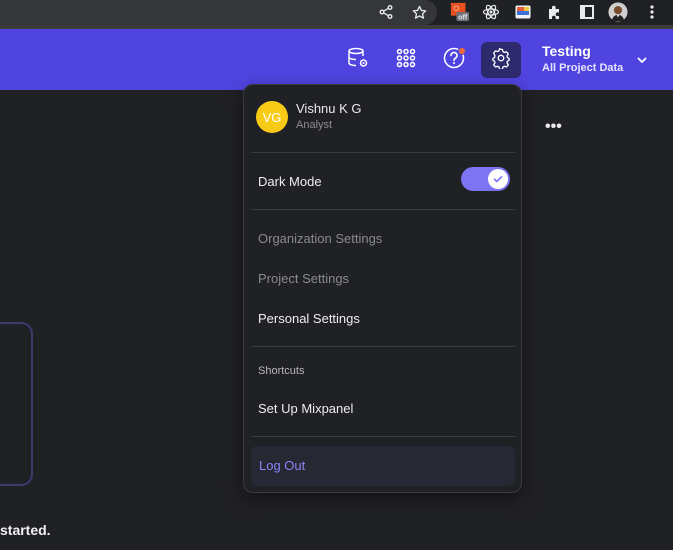 The width and height of the screenshot is (673, 550). Describe the element at coordinates (272, 117) in the screenshot. I see `user-avatar: VG` at that location.